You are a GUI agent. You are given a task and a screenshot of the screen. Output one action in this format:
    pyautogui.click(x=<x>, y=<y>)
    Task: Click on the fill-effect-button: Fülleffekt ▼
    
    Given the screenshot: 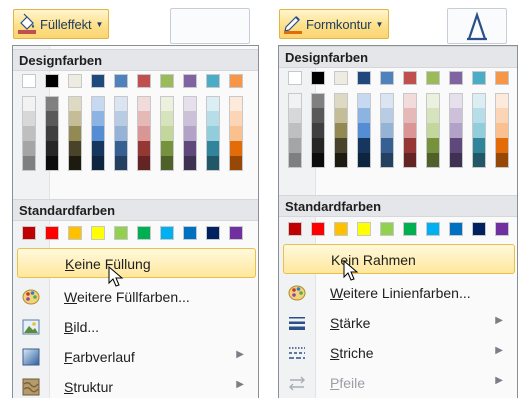 What is the action you would take?
    pyautogui.click(x=61, y=24)
    